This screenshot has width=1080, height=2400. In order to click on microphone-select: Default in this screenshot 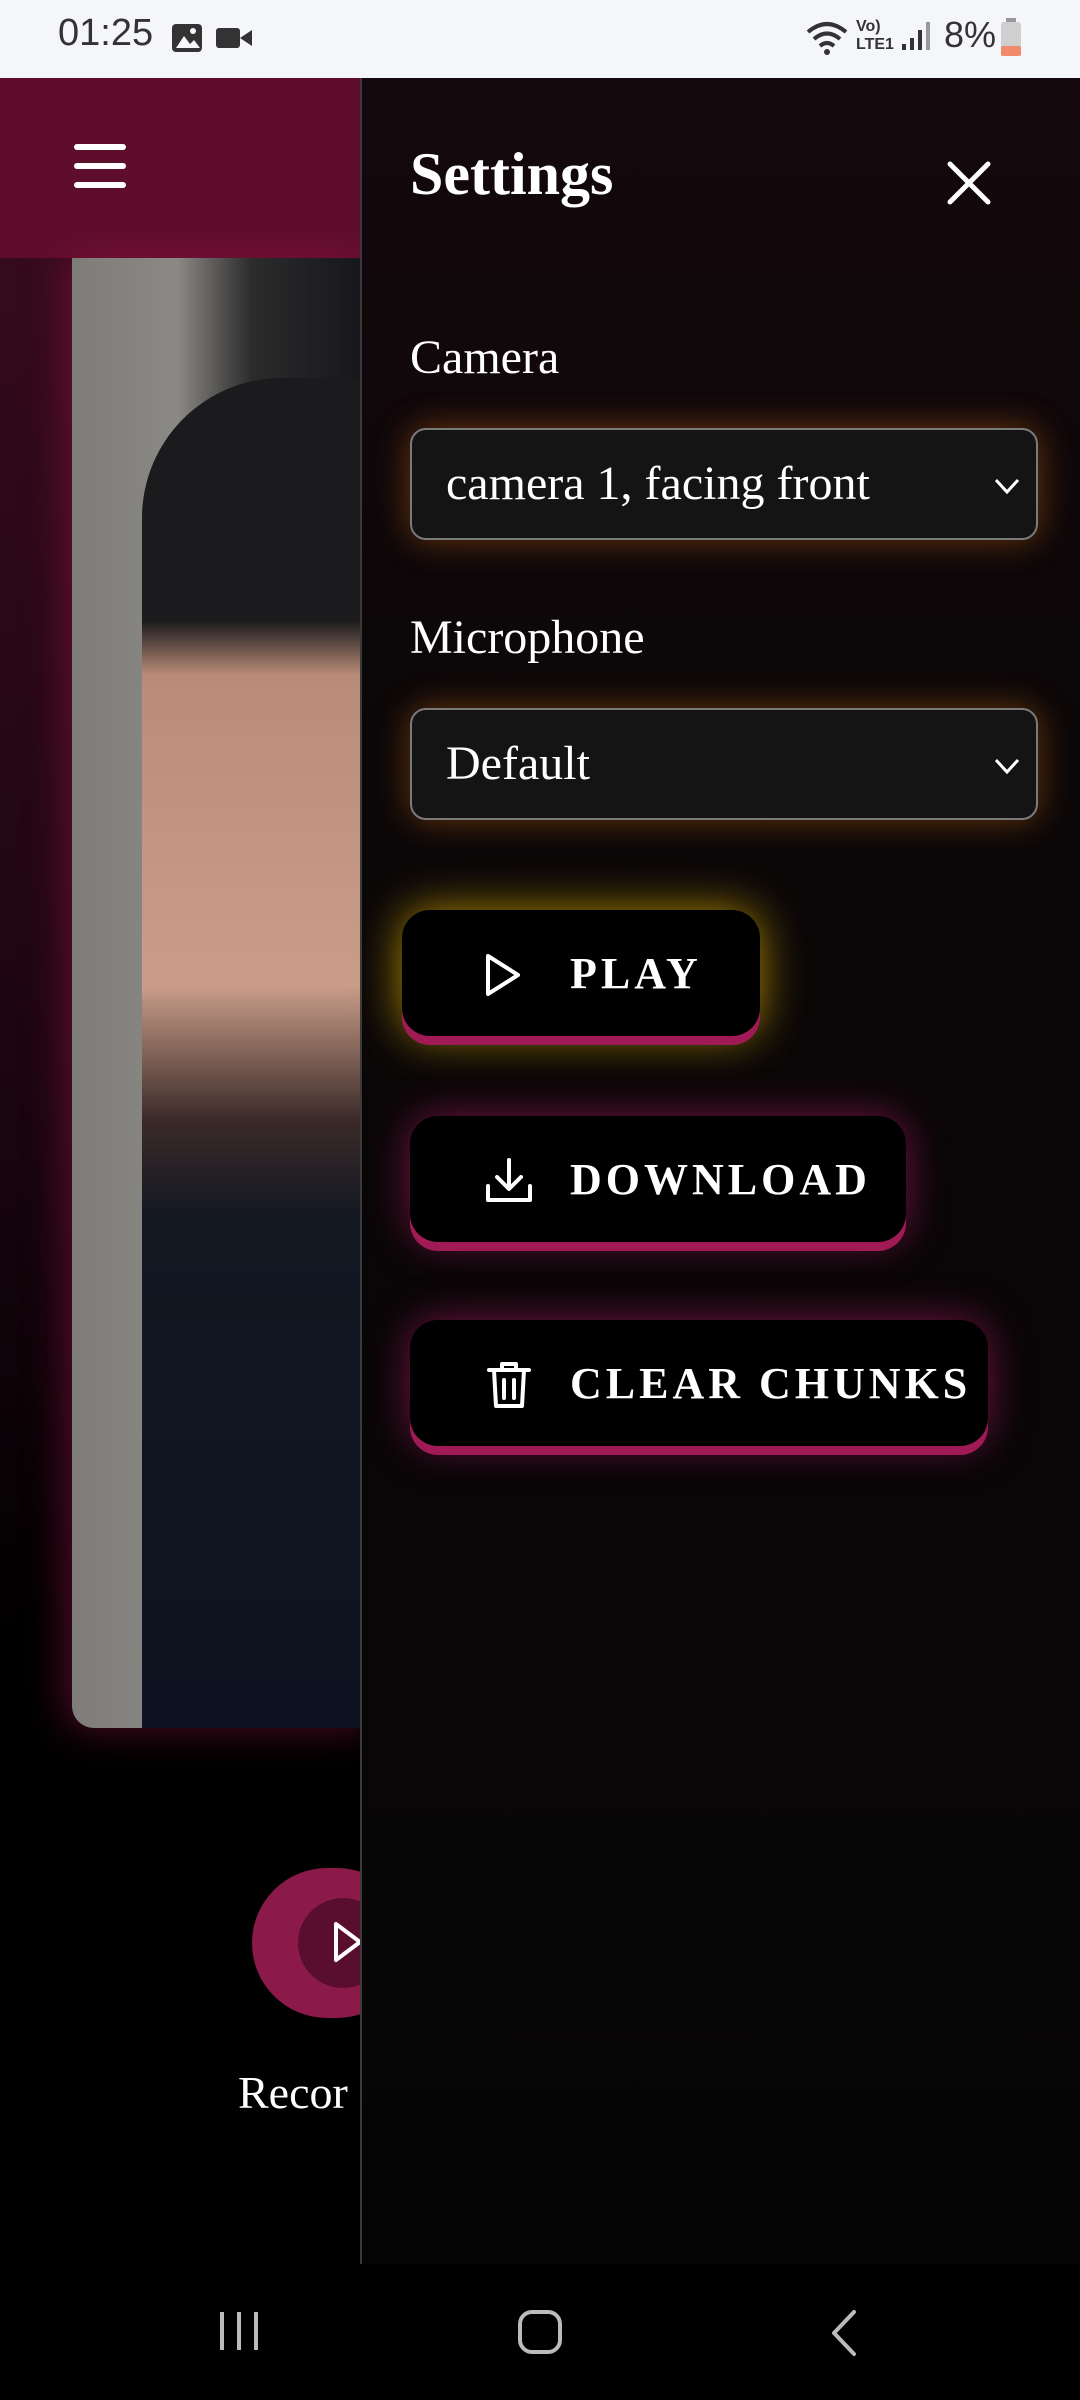, I will do `click(724, 764)`.